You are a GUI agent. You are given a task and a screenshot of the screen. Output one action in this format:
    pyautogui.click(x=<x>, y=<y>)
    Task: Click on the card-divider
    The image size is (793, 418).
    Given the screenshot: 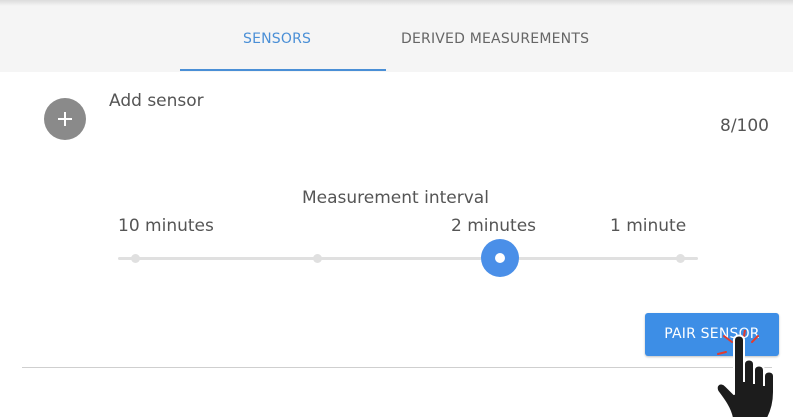 What is the action you would take?
    pyautogui.click(x=397, y=367)
    